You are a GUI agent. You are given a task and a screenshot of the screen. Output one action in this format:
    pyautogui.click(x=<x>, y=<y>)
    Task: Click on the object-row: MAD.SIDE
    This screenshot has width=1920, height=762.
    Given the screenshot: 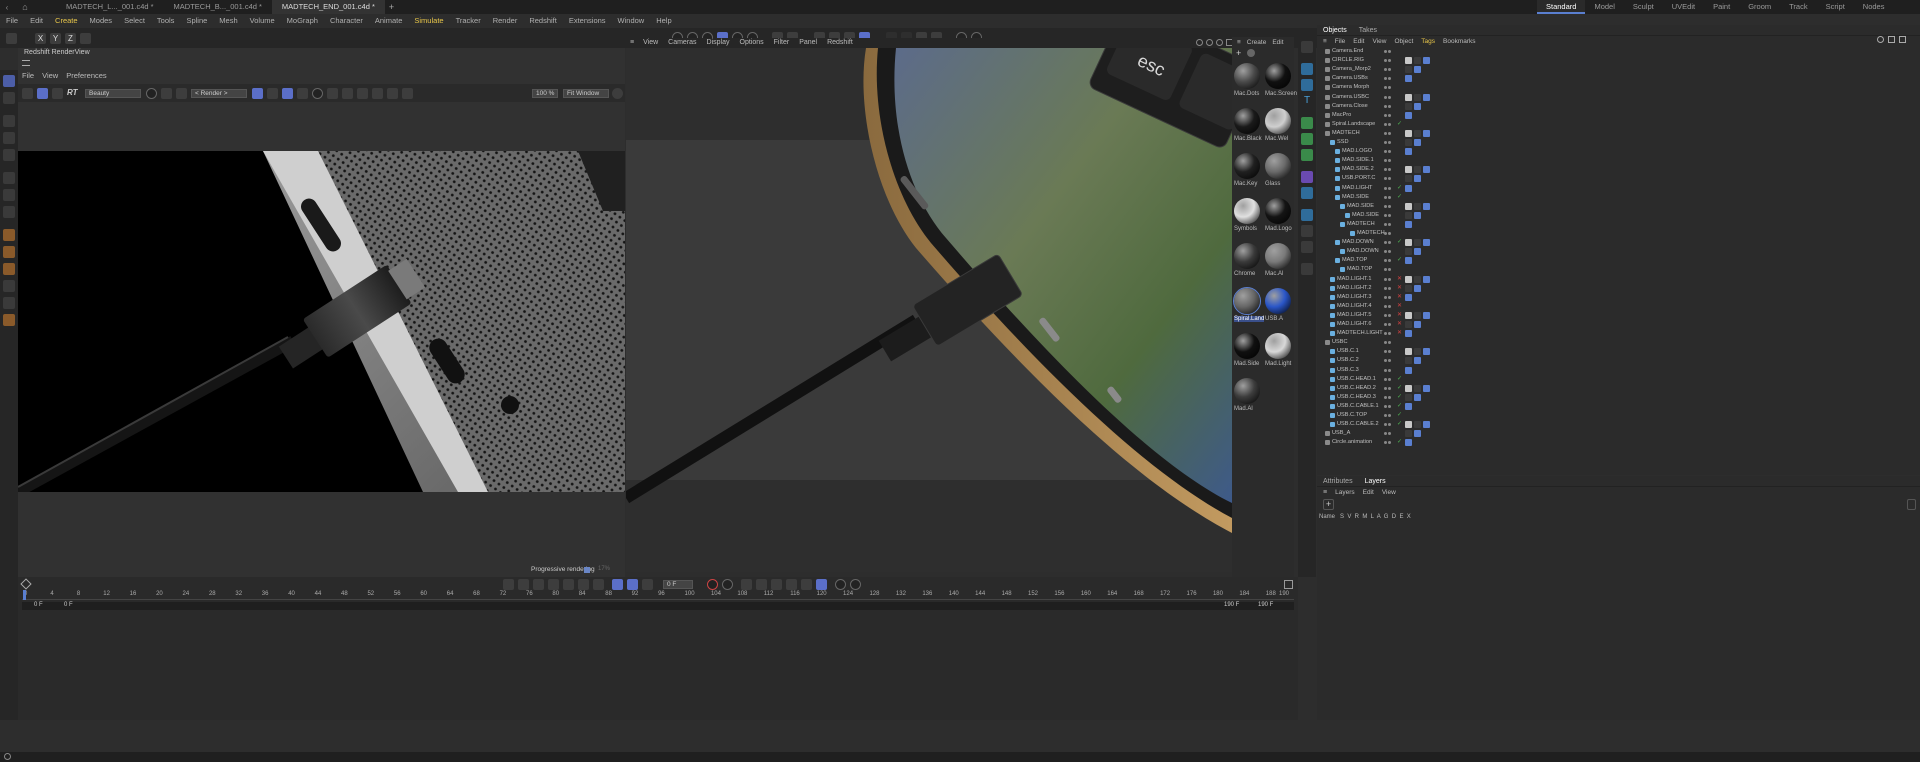 What is the action you would take?
    pyautogui.click(x=1617, y=206)
    